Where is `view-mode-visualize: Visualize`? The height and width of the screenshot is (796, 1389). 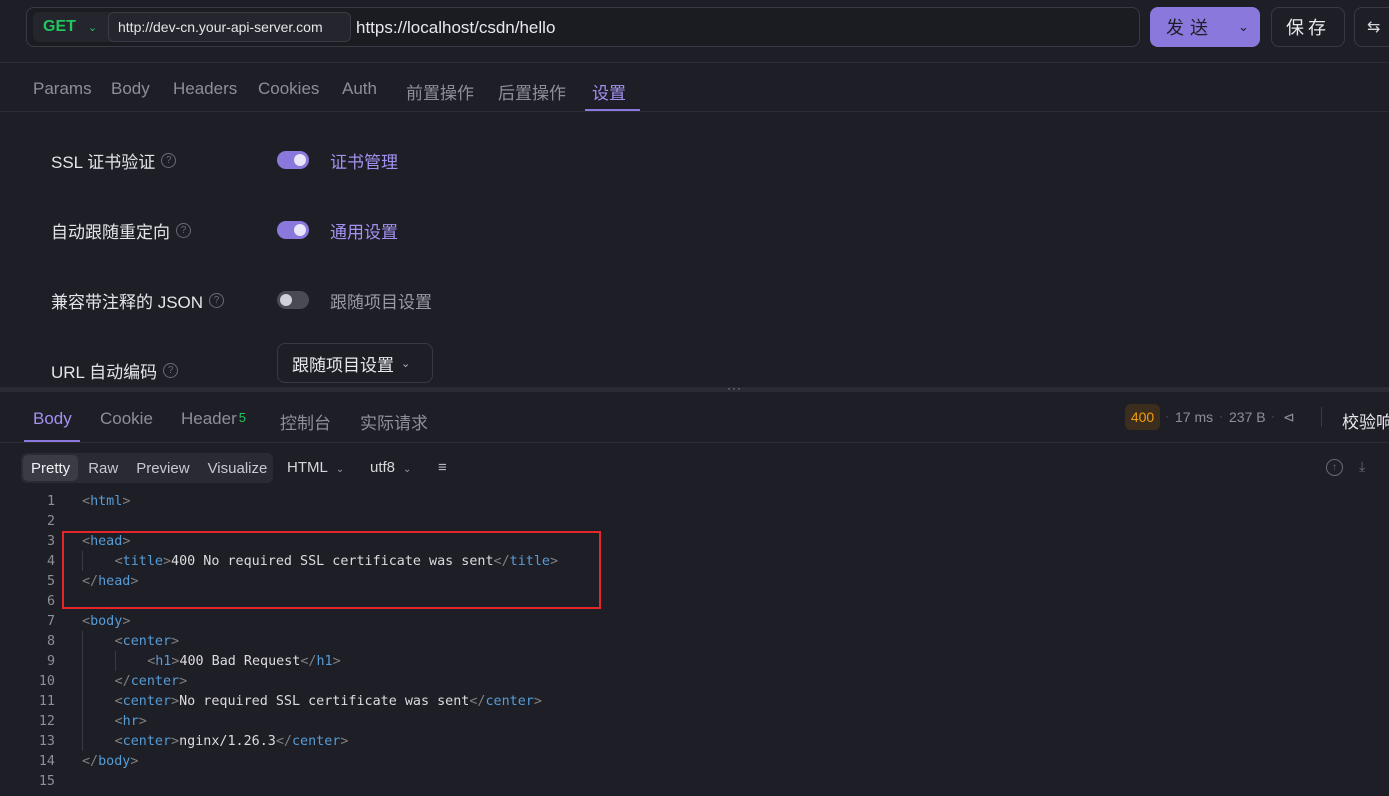
view-mode-visualize: Visualize is located at coordinates (238, 468).